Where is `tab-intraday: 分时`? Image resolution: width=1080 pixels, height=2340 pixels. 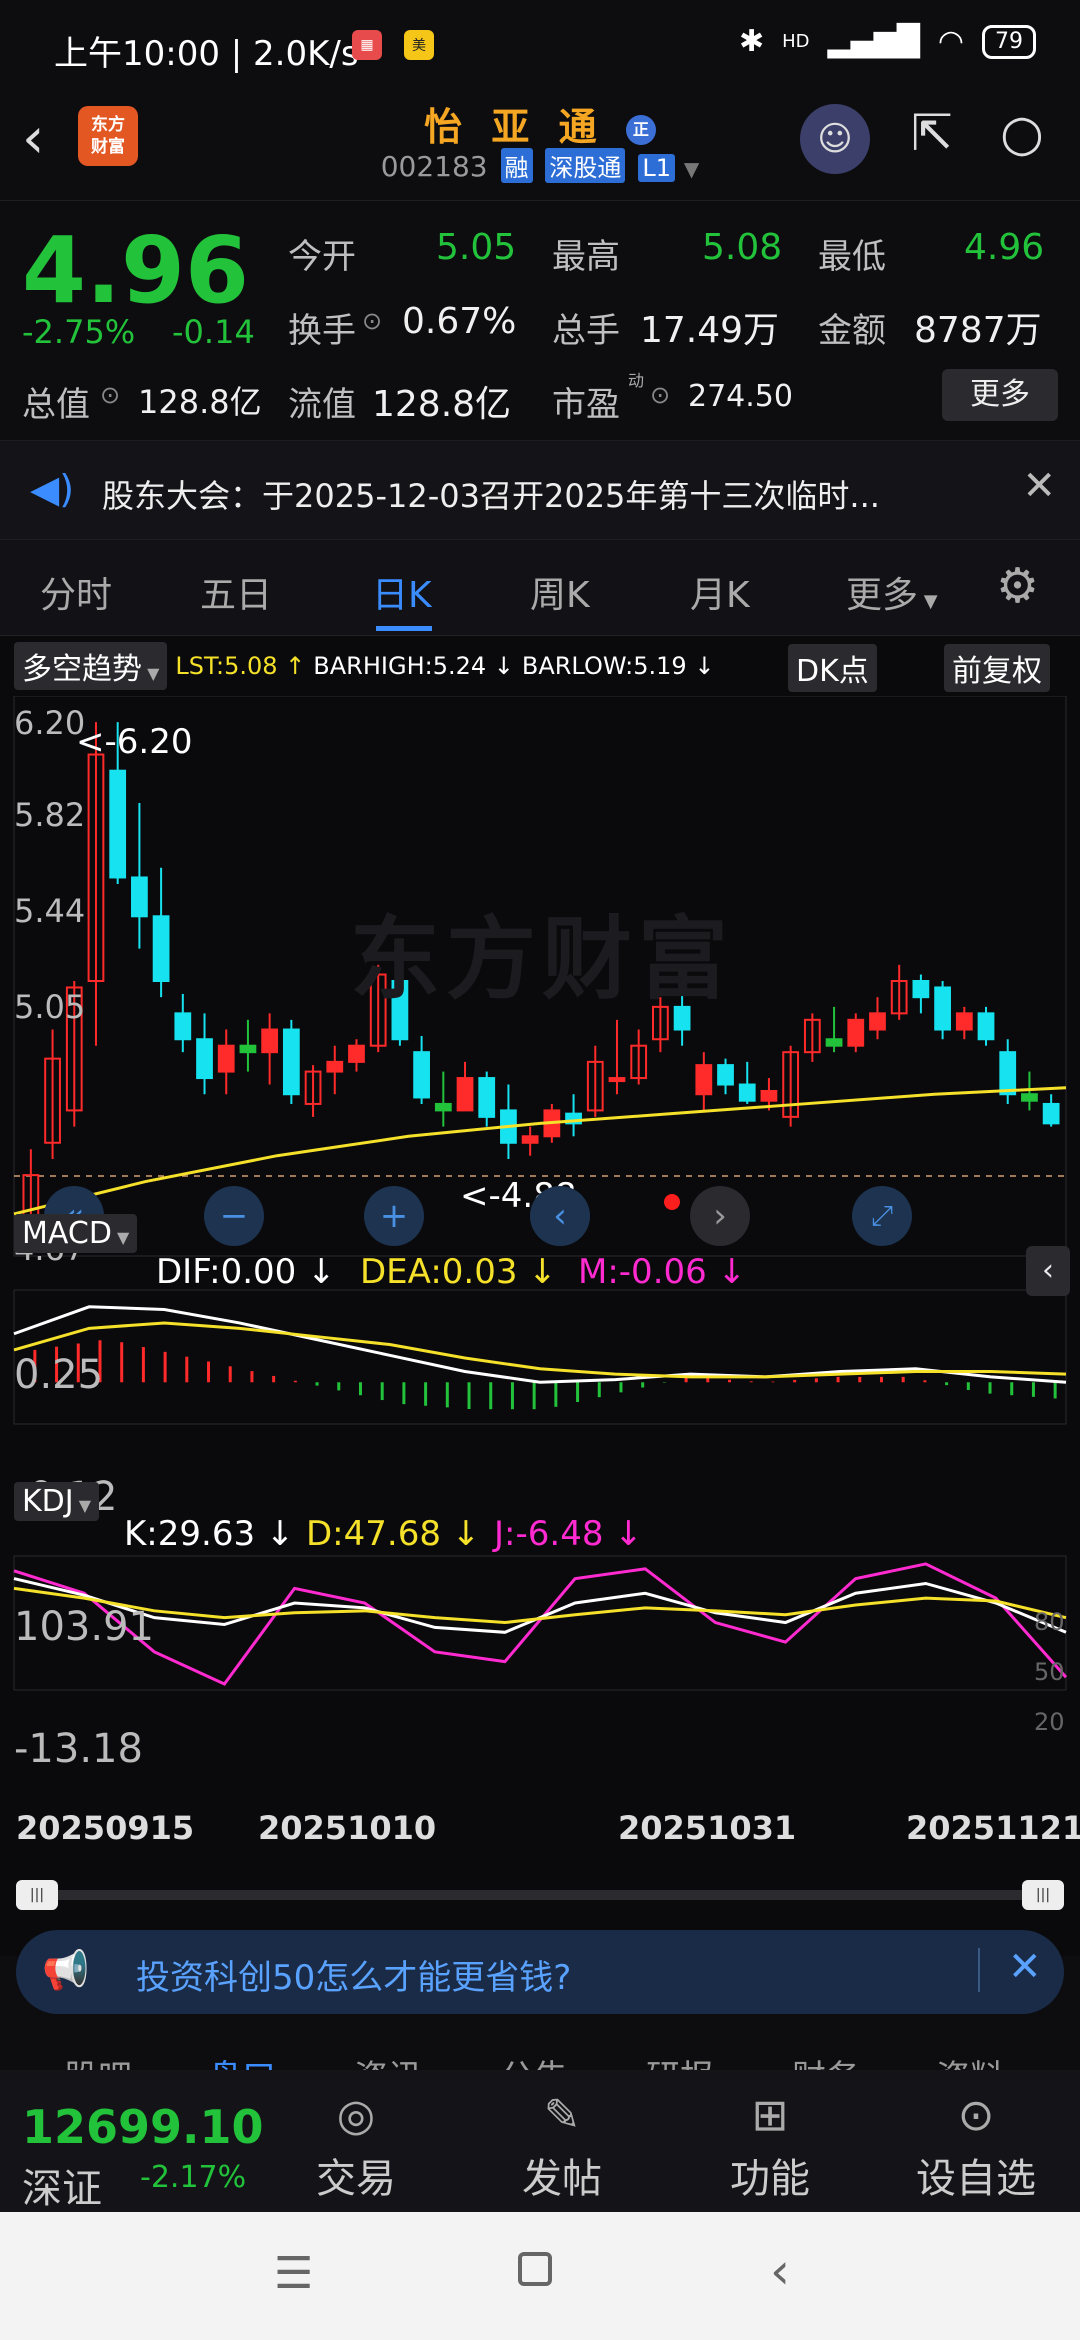 tab-intraday: 分时 is located at coordinates (76, 592).